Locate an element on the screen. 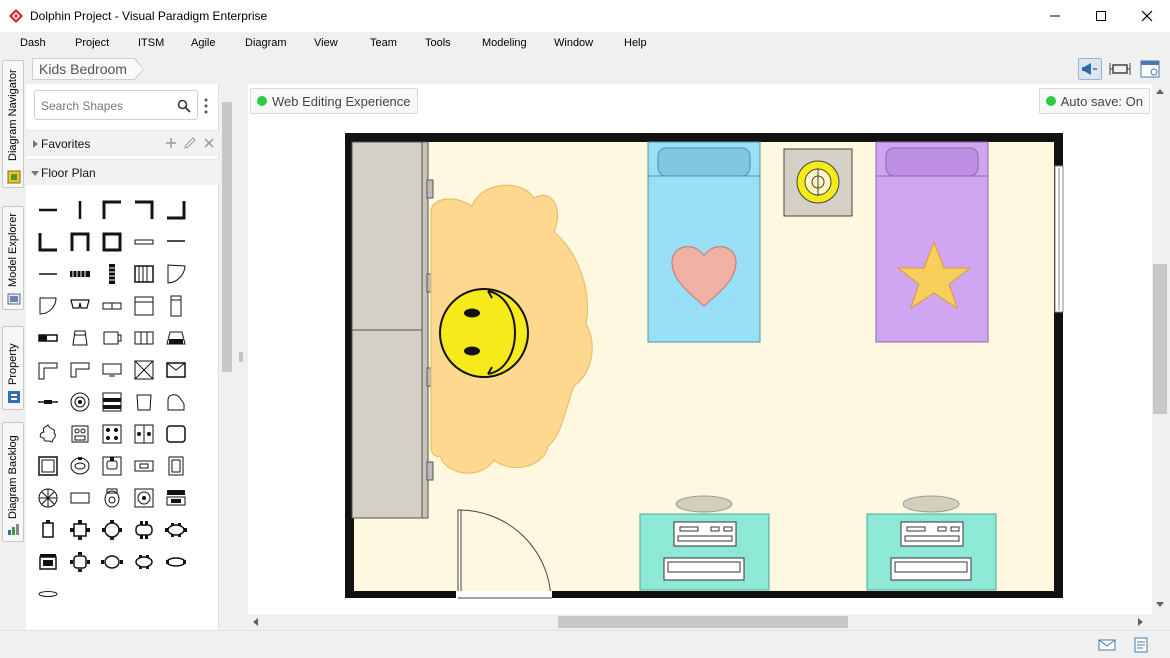 This screenshot has width=1170, height=658. search-icon is located at coordinates (184, 106).